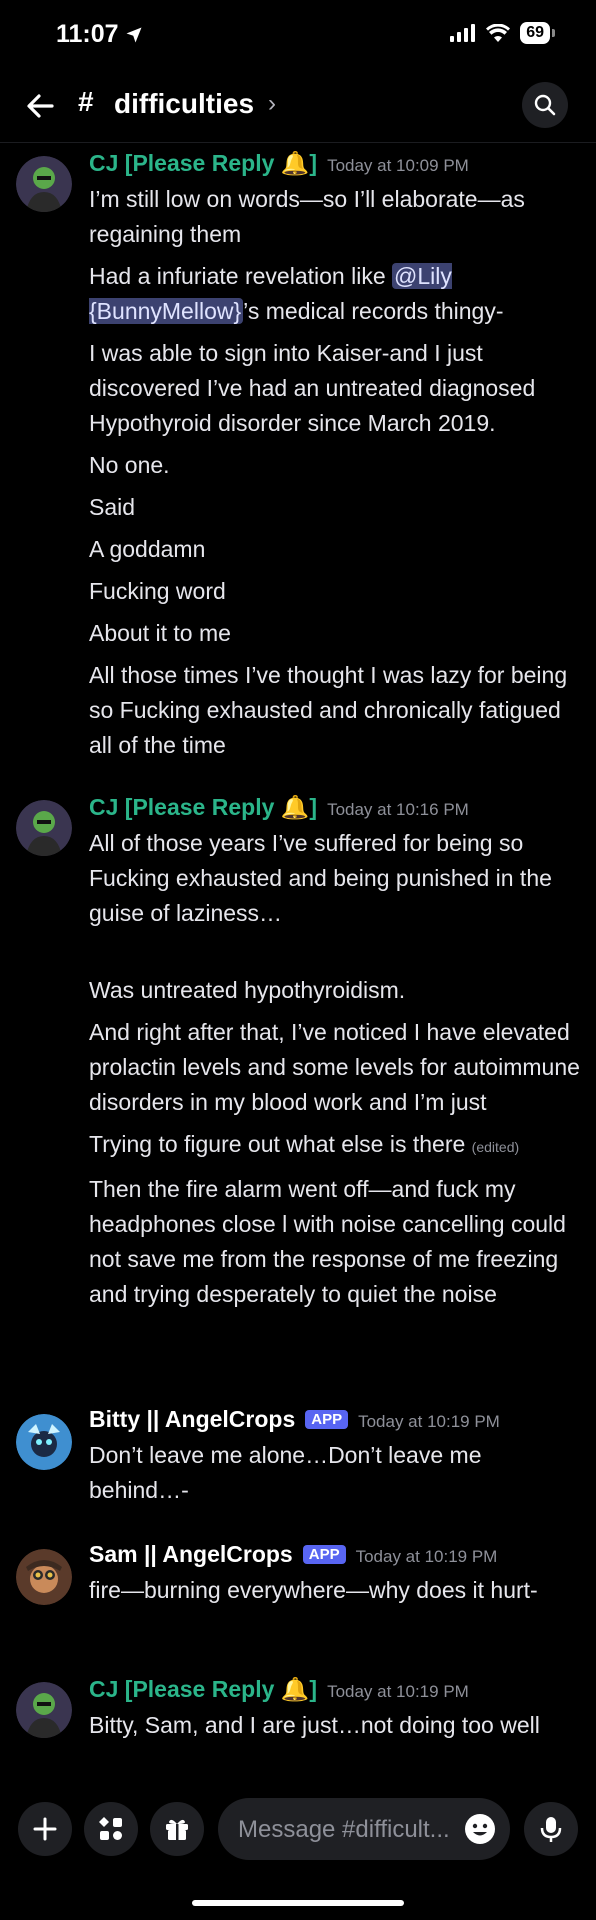 The image size is (596, 1920). What do you see at coordinates (191, 1554) in the screenshot?
I see `author-name: Sam || AngelCrops` at bounding box center [191, 1554].